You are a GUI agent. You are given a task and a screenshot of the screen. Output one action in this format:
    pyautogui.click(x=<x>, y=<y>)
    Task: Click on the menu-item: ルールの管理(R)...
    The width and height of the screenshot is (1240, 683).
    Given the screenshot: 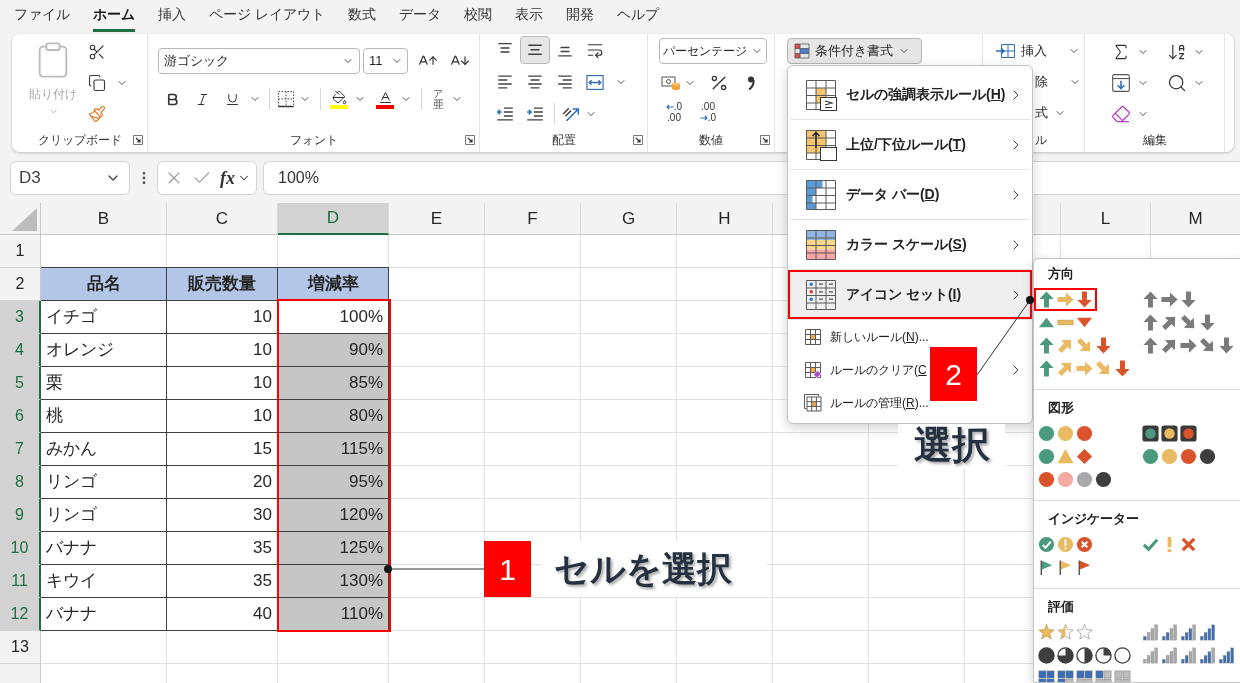 What is the action you would take?
    pyautogui.click(x=879, y=402)
    